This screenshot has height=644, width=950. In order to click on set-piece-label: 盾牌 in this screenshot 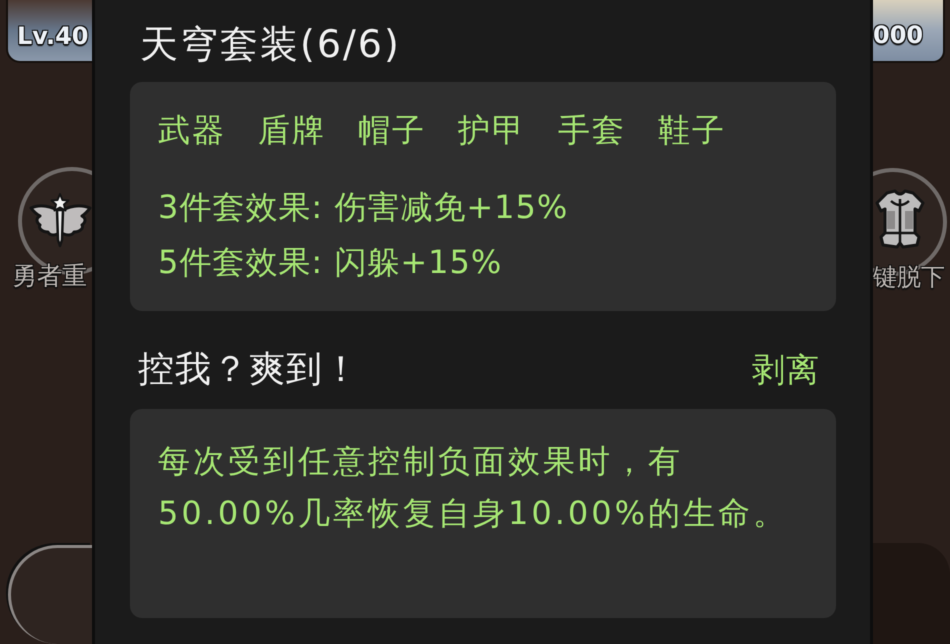, I will do `click(292, 130)`.